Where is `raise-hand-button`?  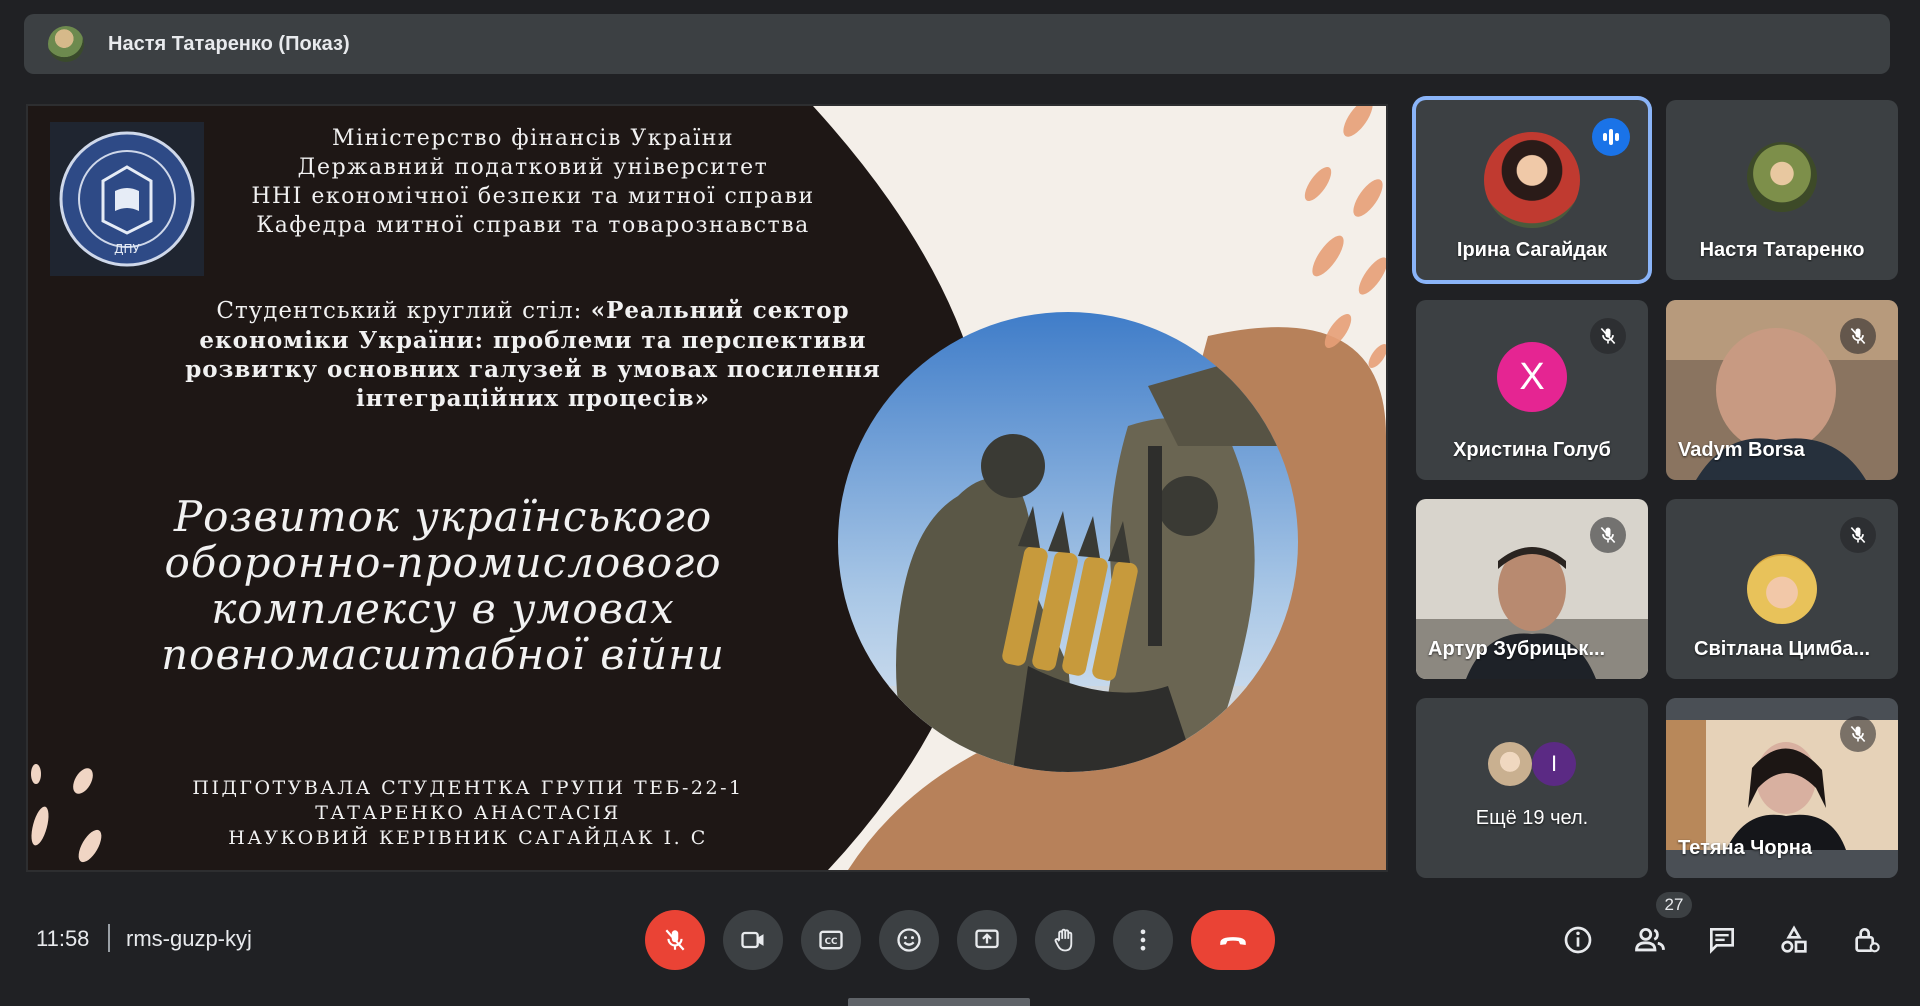
raise-hand-button is located at coordinates (1065, 940).